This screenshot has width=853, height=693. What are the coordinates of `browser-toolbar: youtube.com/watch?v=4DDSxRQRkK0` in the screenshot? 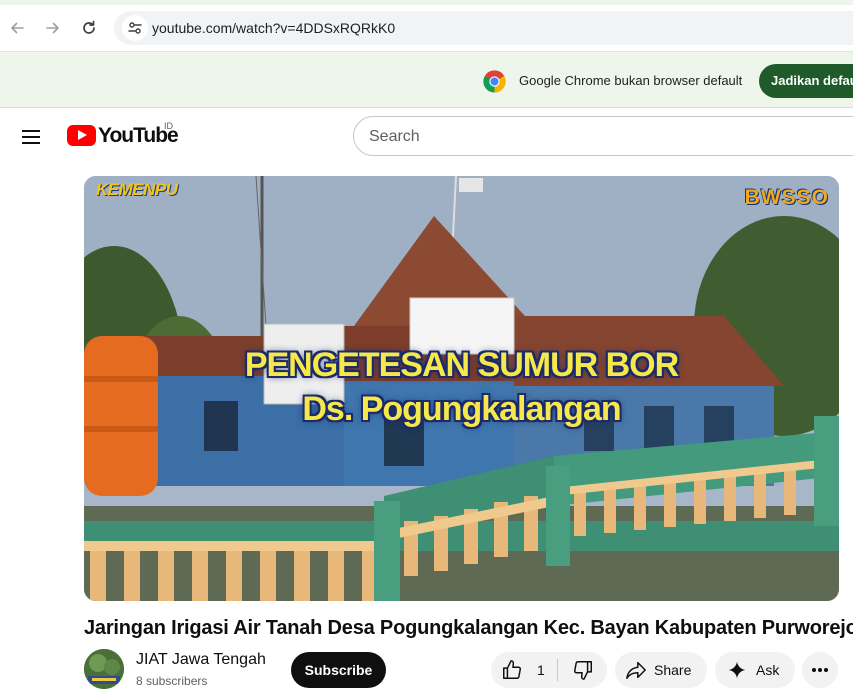 It's located at (426, 28).